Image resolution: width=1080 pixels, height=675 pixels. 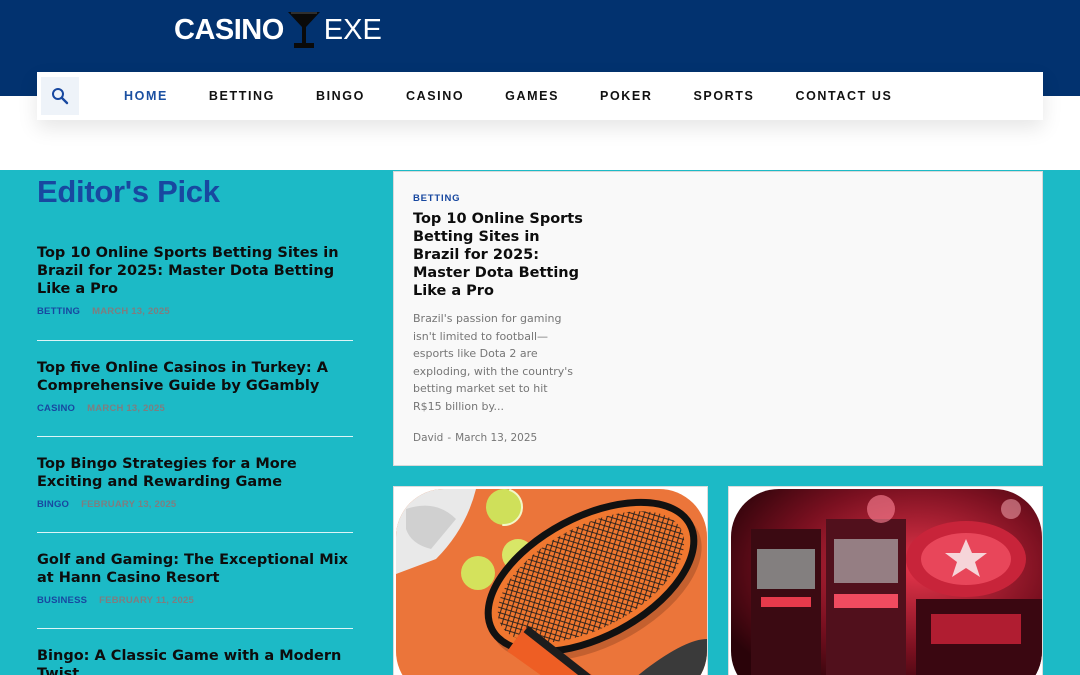 I want to click on editors-pick-heading: Editor's Pick, so click(x=128, y=191).